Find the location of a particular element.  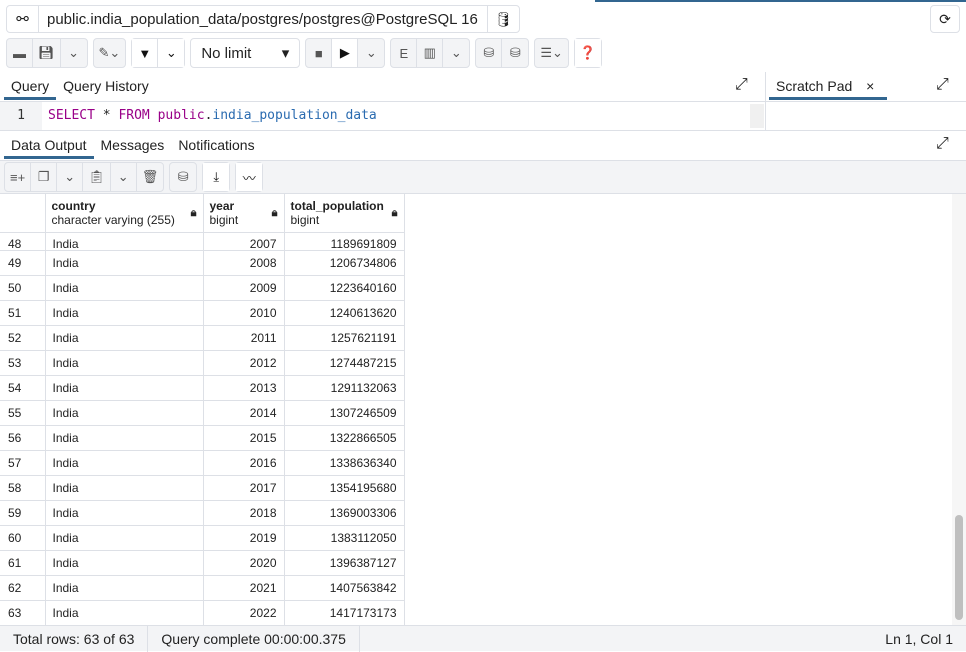

editor-scrollbar is located at coordinates (757, 116).